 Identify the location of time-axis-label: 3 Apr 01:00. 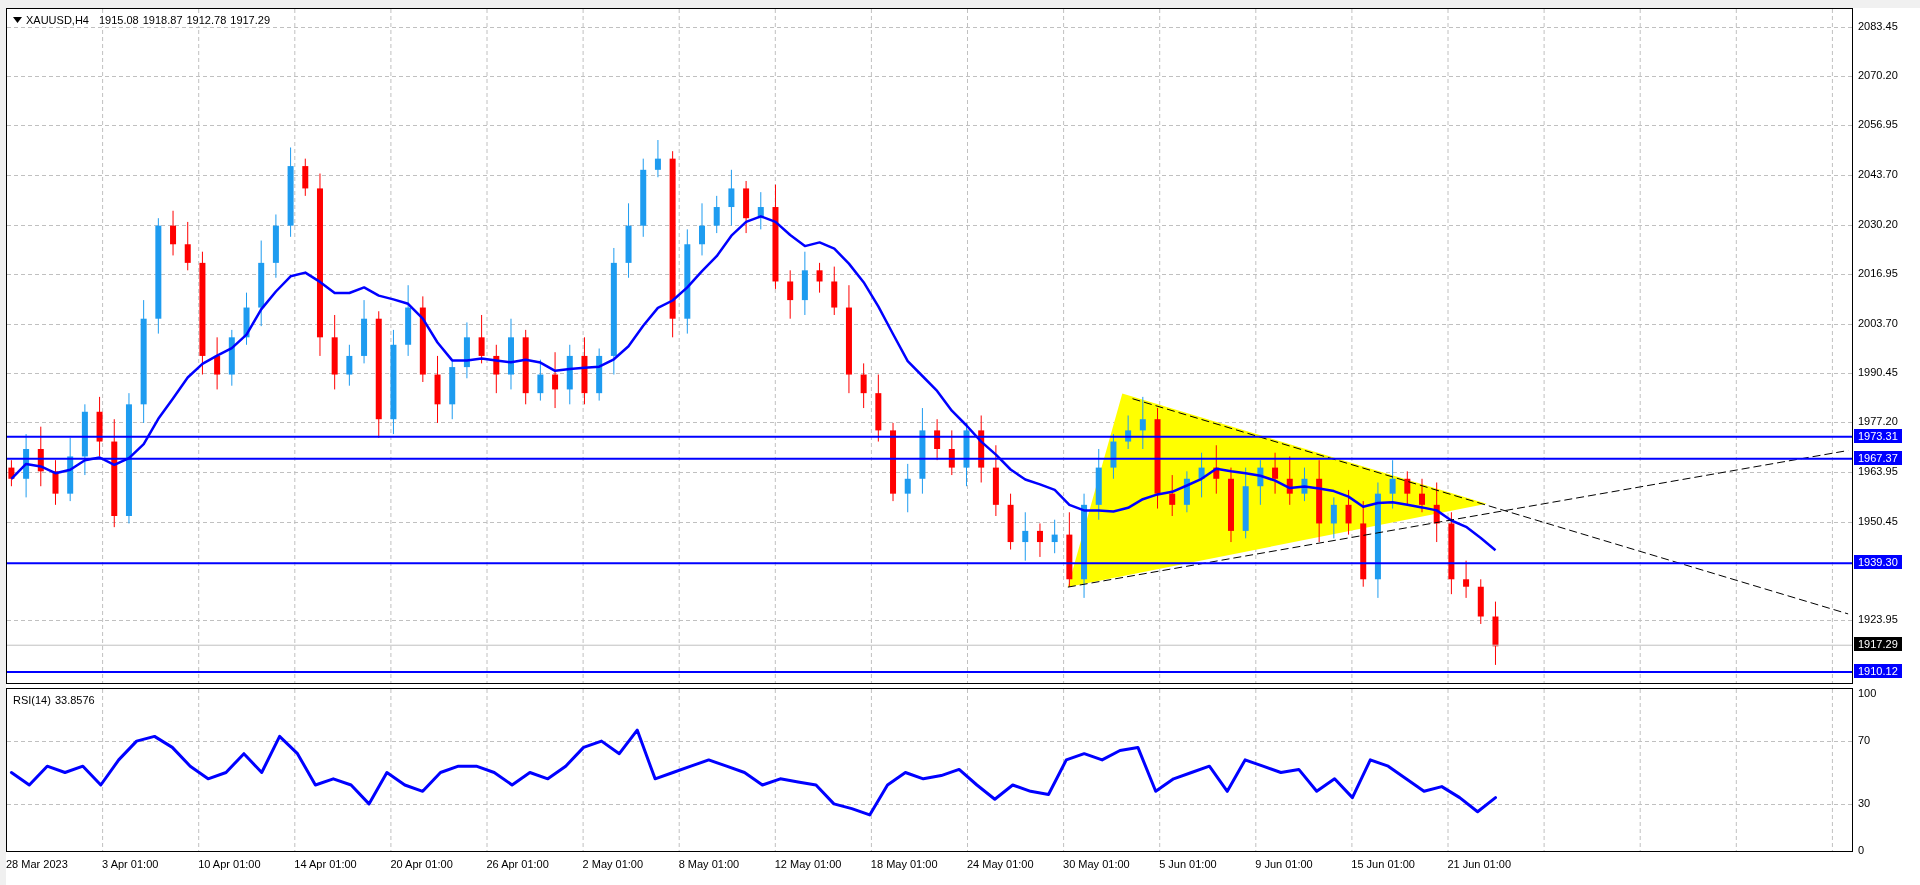
(131, 864).